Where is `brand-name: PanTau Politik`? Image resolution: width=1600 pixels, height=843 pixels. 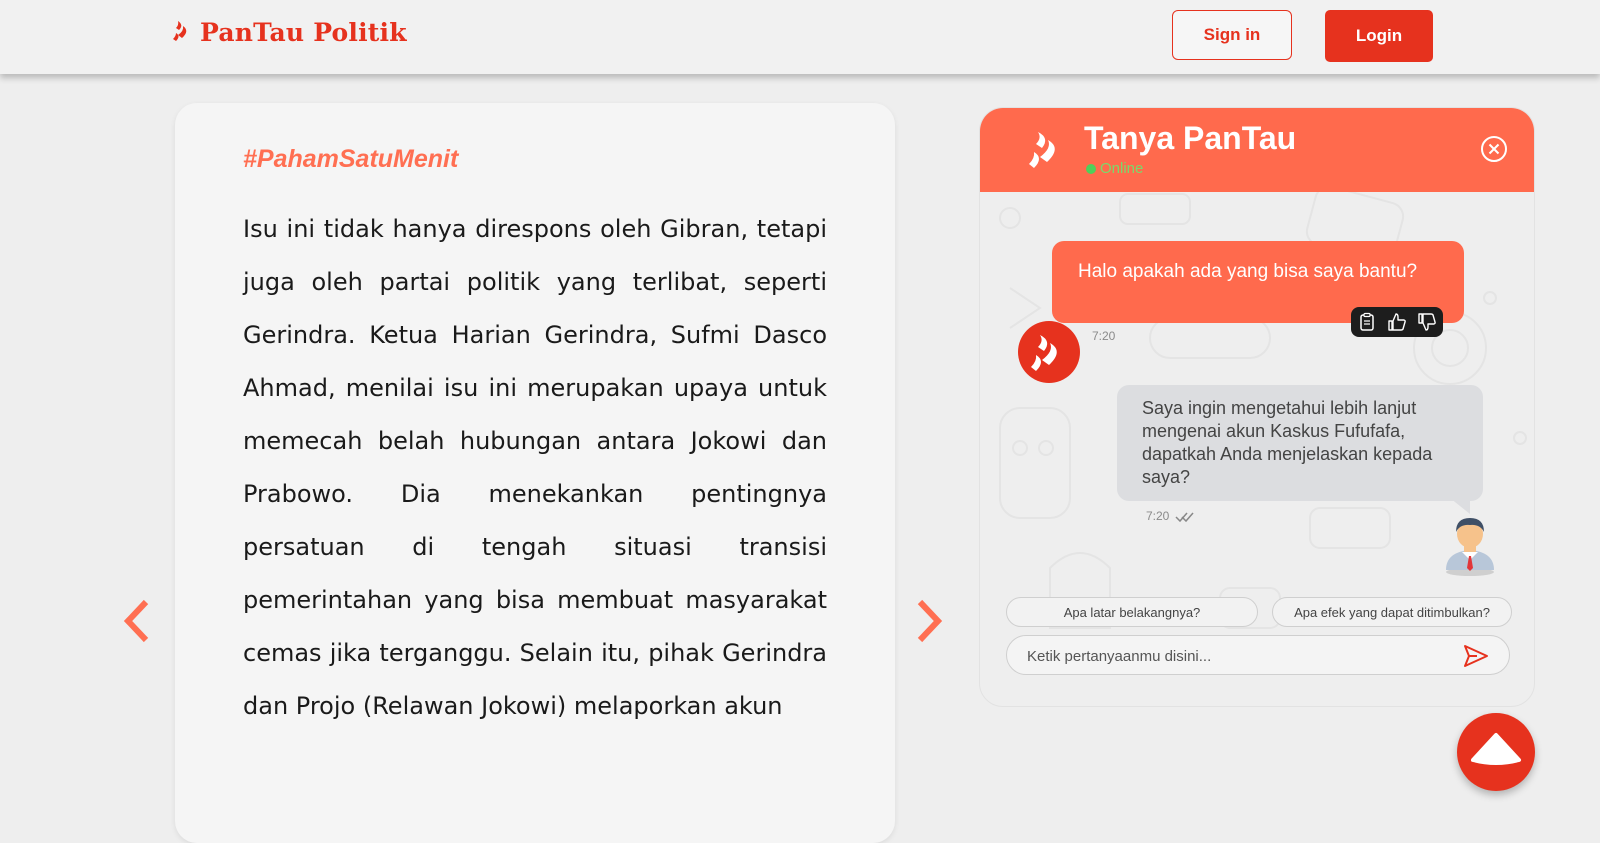 brand-name: PanTau Politik is located at coordinates (303, 32).